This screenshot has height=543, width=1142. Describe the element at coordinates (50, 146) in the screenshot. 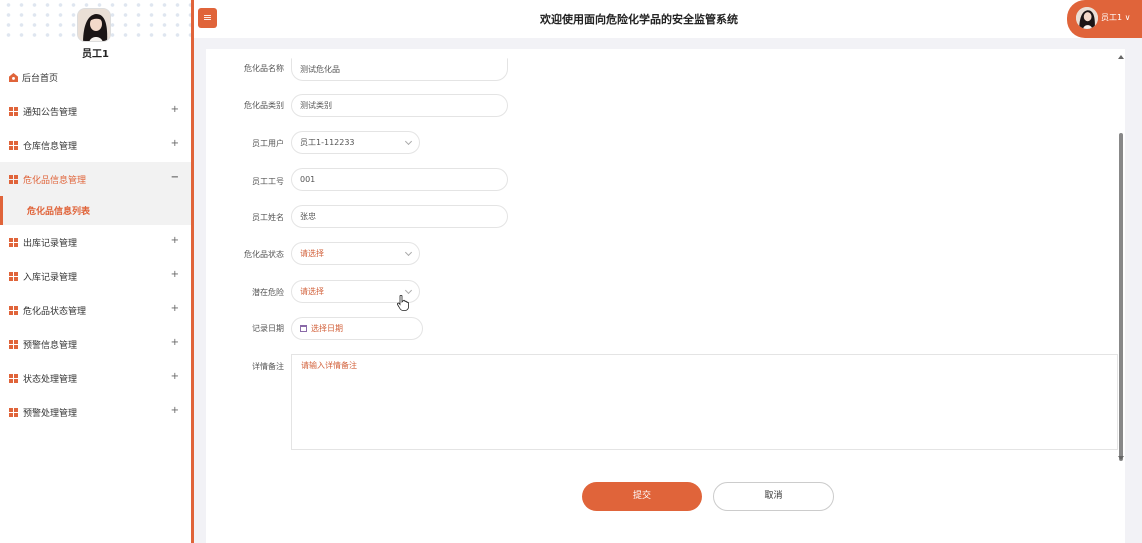

I see `sidebar-item-label: 仓库信息管理` at that location.